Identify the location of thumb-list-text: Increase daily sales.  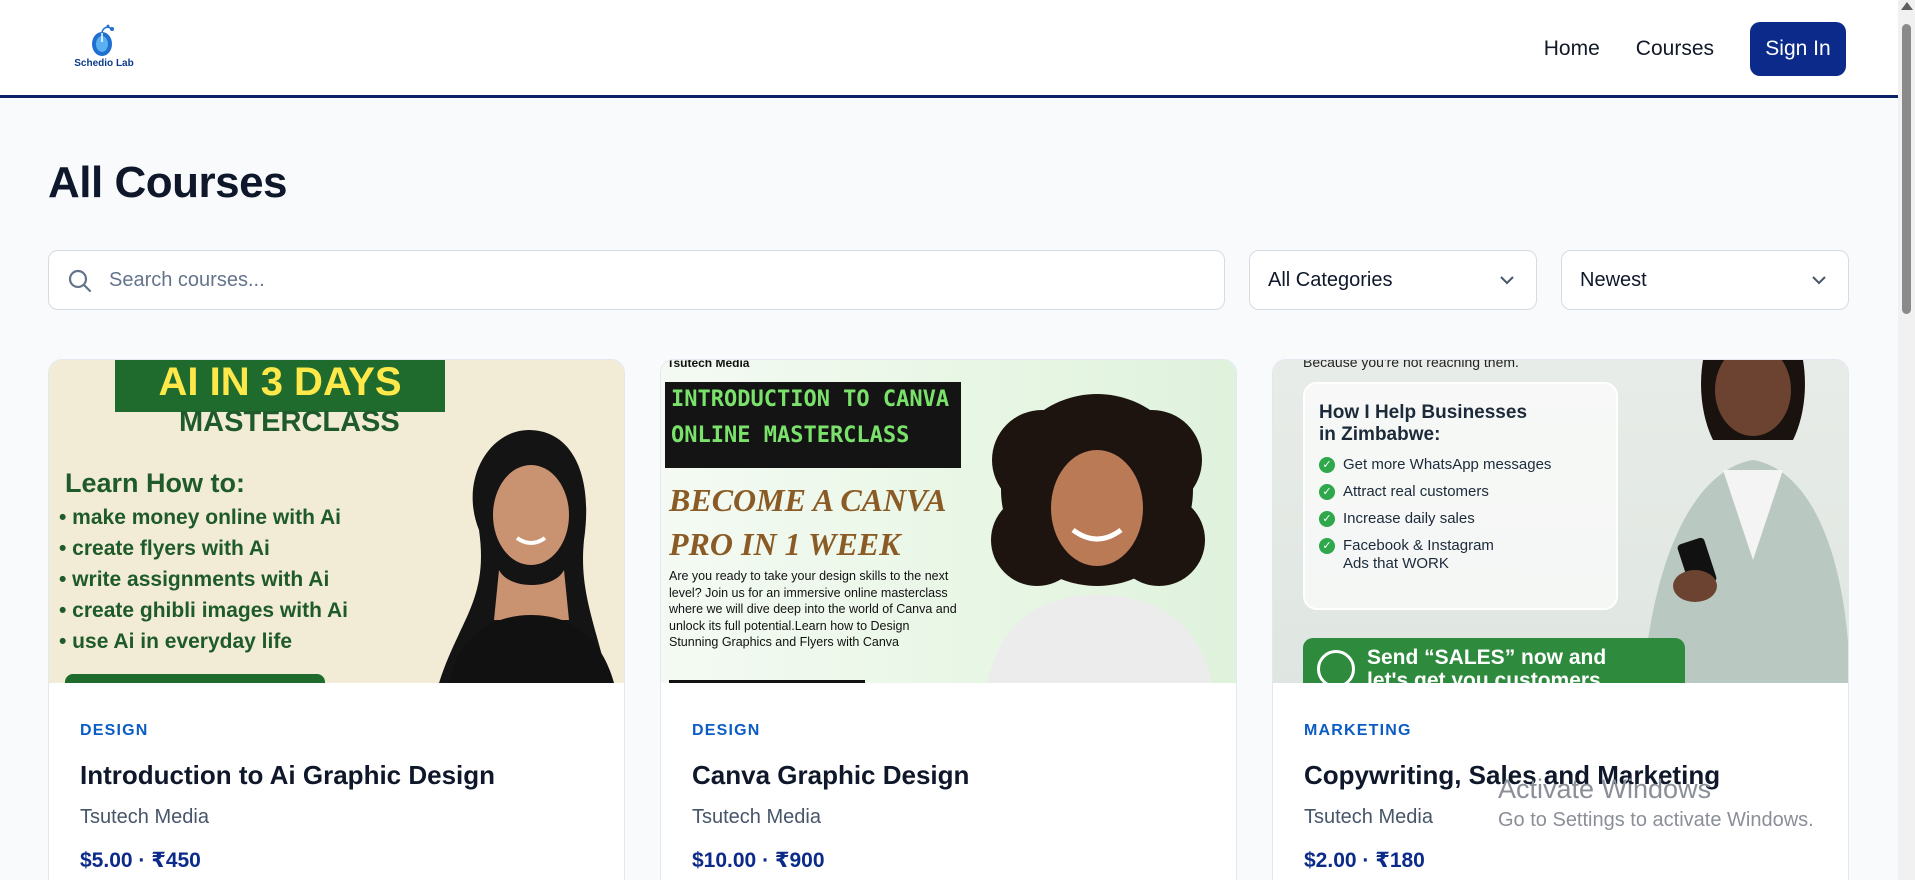
(1409, 518).